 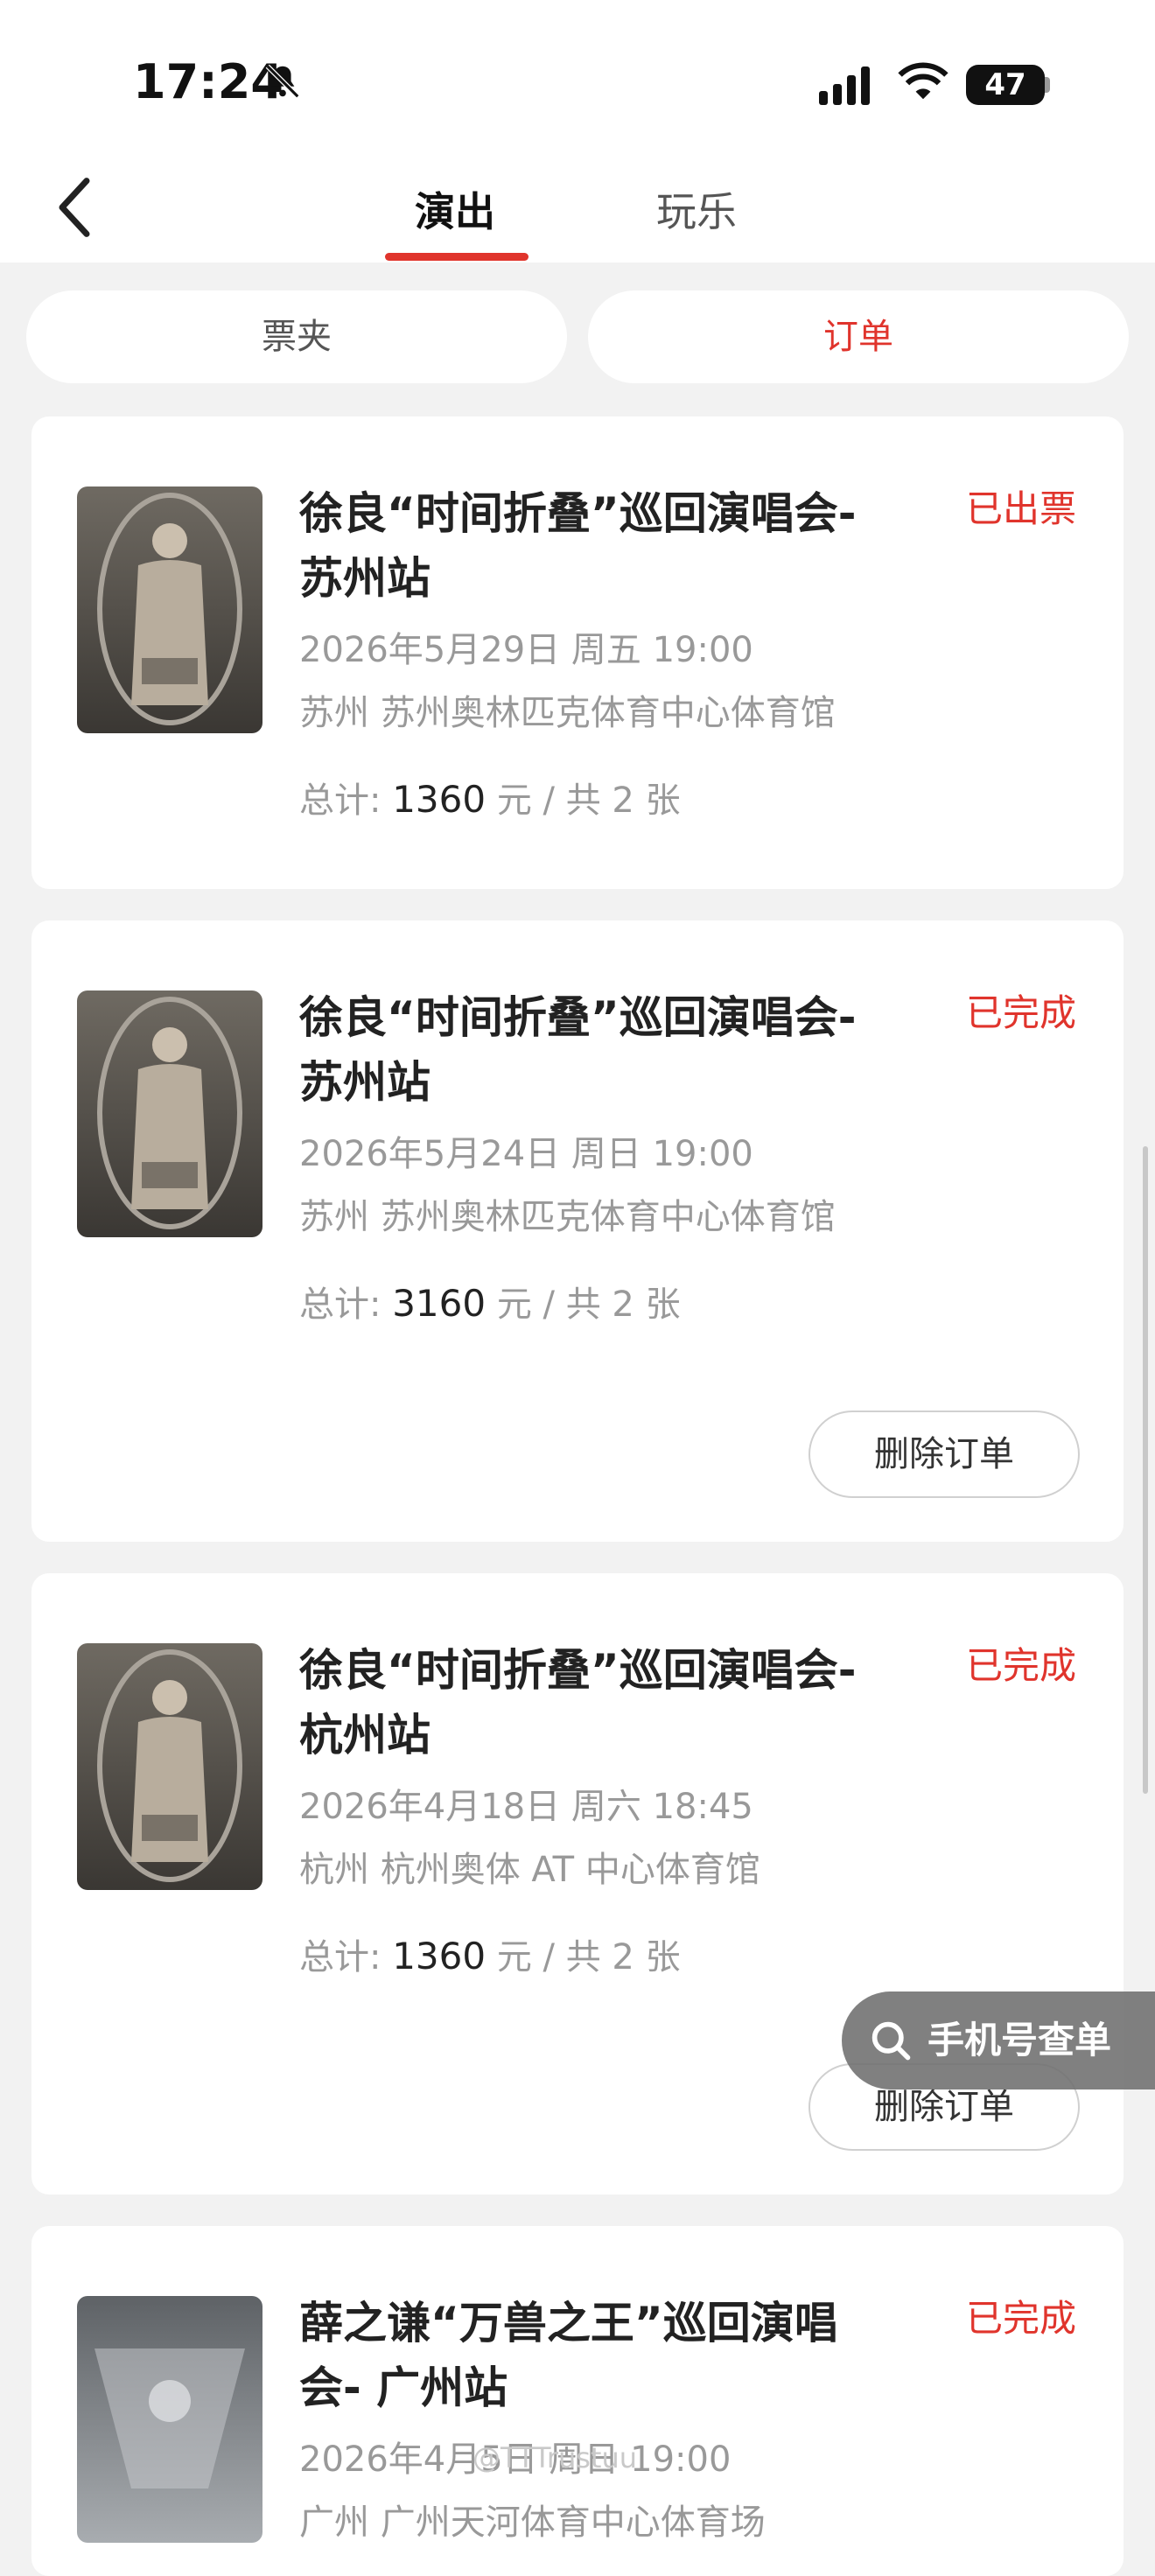 I want to click on tab-shows: 演出, so click(x=455, y=209).